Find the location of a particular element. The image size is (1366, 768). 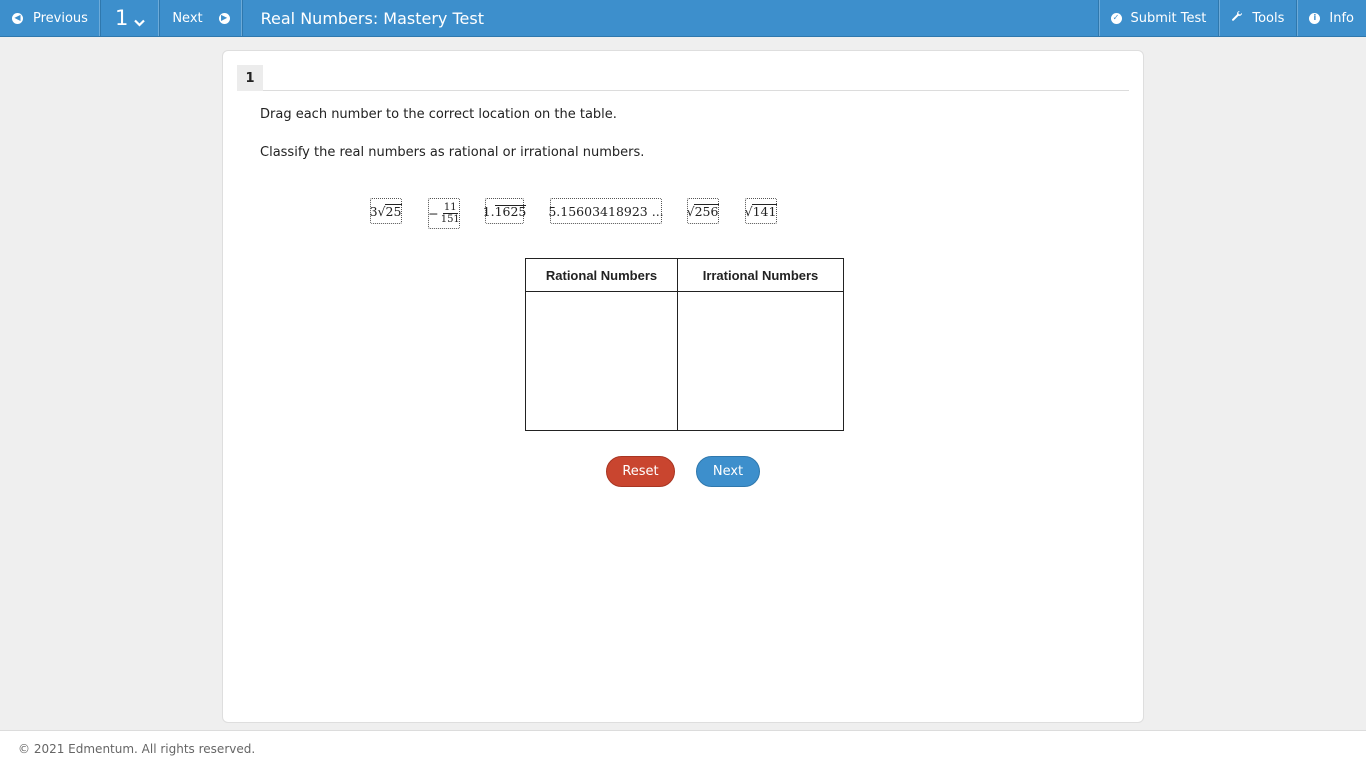

question-tab-1: 1 is located at coordinates (250, 78).